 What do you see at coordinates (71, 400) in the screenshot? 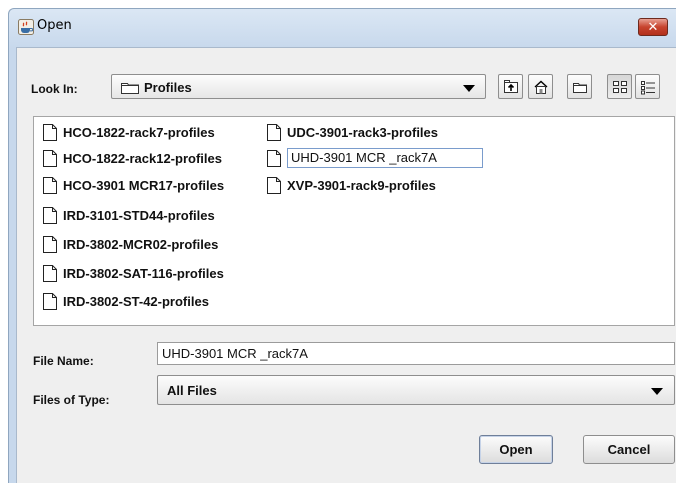
I see `files-of-type-label: Files of Type:` at bounding box center [71, 400].